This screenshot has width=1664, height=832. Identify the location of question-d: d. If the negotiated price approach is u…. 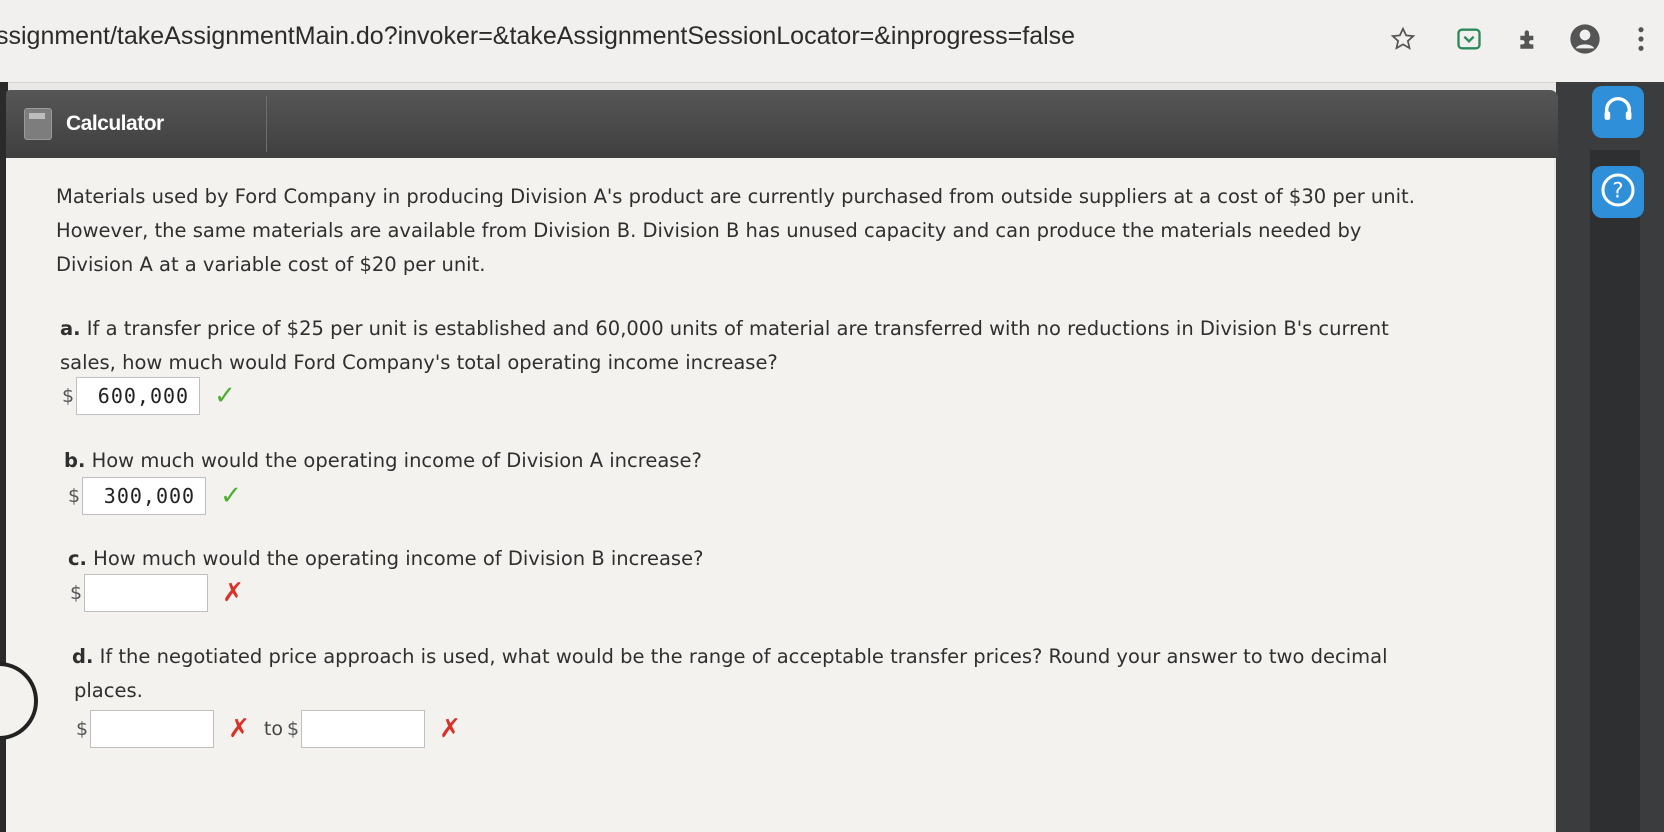
(729, 657).